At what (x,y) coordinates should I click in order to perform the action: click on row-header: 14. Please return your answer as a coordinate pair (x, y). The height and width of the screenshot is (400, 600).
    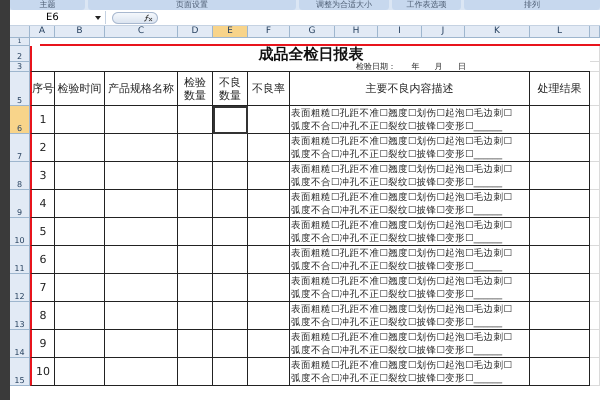
    Looking at the image, I should click on (20, 344).